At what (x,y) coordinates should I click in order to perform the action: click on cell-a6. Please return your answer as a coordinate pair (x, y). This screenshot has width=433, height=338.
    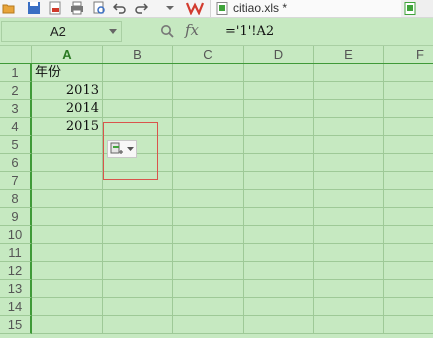
    Looking at the image, I should click on (67, 163).